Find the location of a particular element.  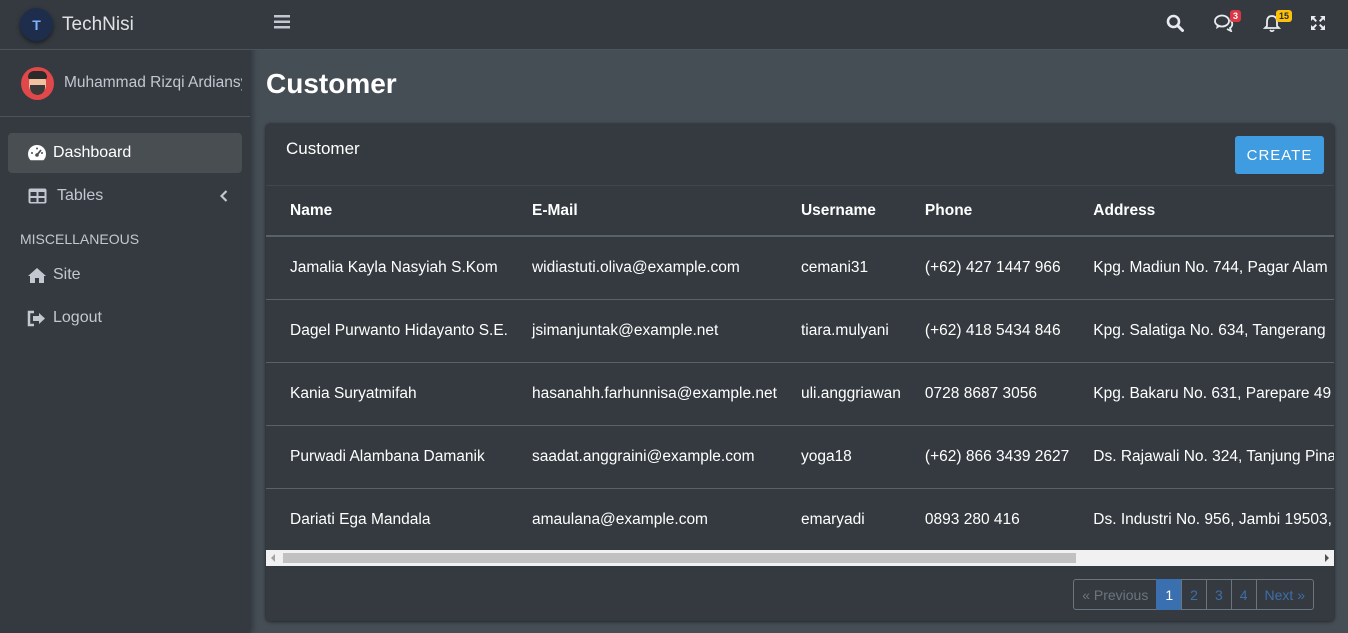

pagination: « Previous 1 2 3 4 Next » is located at coordinates (1193, 594).